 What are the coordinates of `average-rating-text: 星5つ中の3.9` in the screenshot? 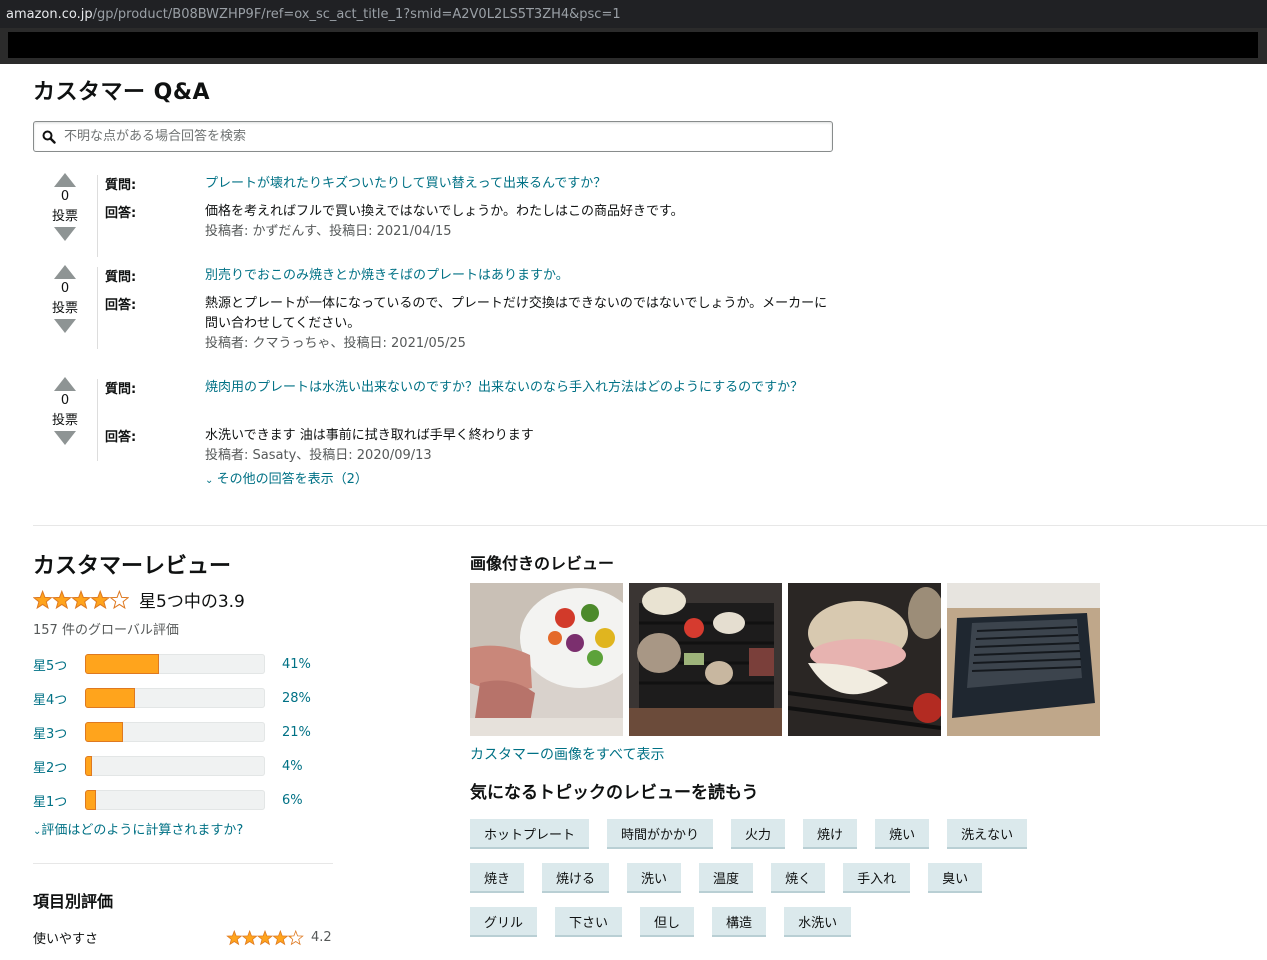 It's located at (192, 602).